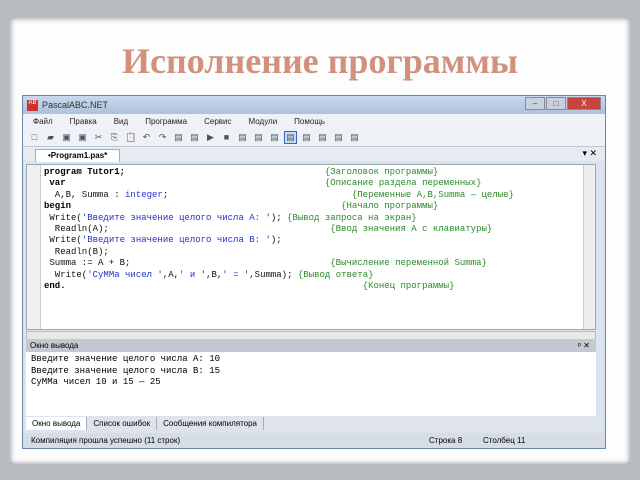  I want to click on minimize-button: –, so click(535, 103).